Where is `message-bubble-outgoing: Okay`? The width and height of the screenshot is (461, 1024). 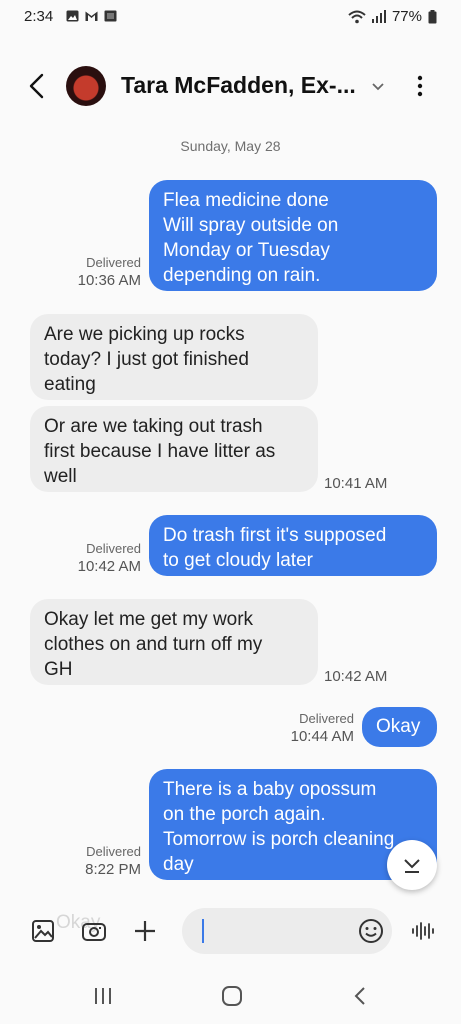
message-bubble-outgoing: Okay is located at coordinates (399, 727).